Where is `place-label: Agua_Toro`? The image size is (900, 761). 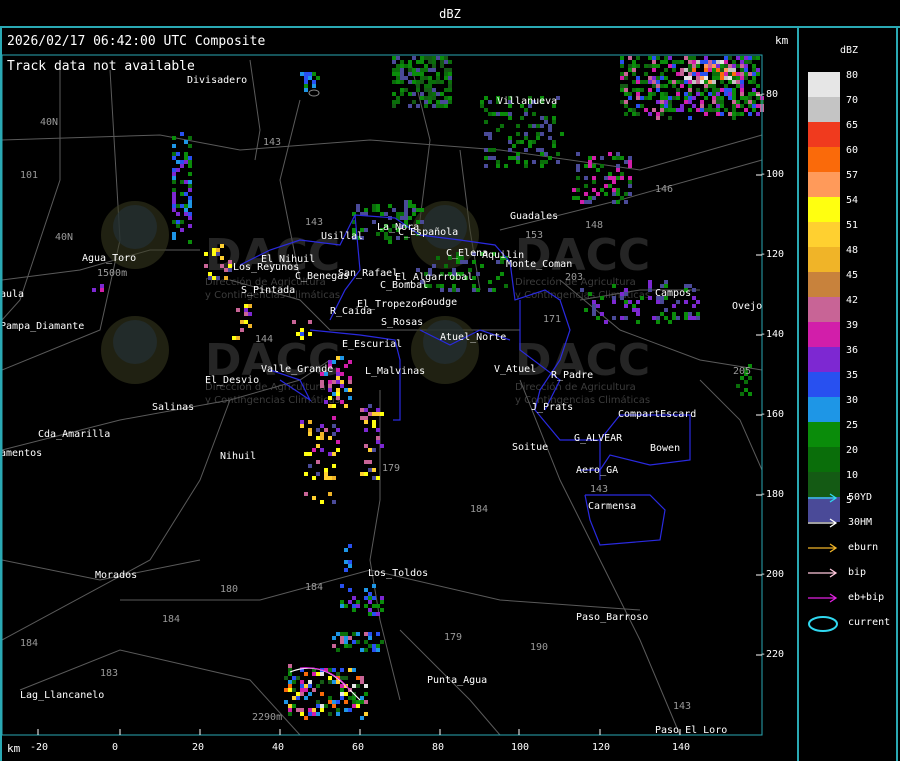
place-label: Agua_Toro is located at coordinates (109, 258).